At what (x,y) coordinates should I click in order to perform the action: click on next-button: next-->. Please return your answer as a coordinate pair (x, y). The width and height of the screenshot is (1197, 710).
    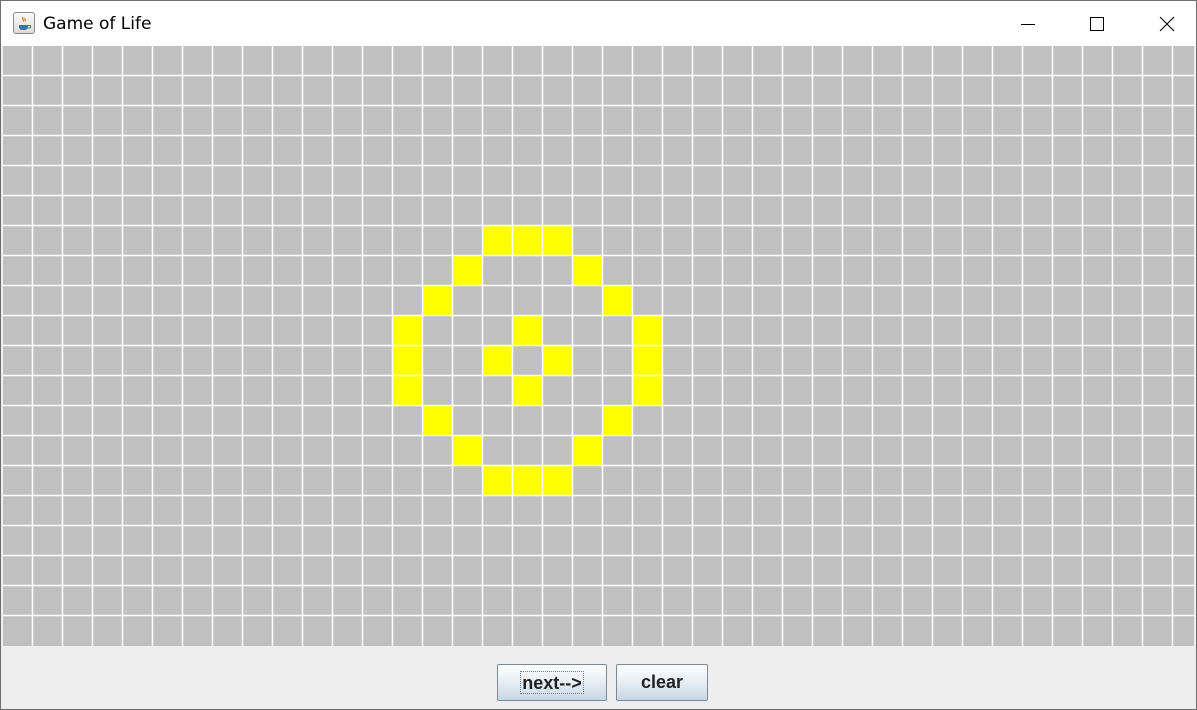
    Looking at the image, I should click on (552, 682).